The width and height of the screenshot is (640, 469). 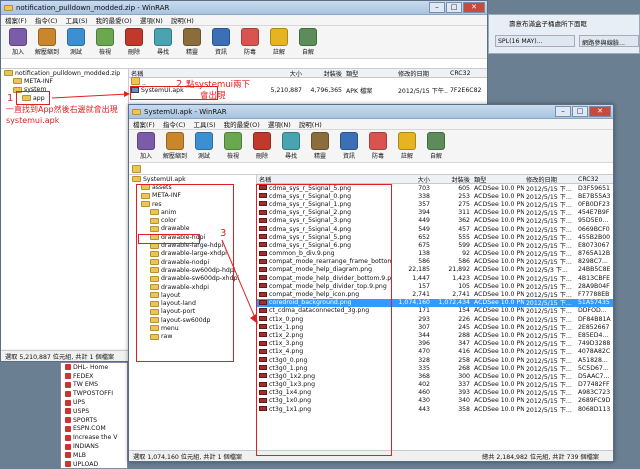 What do you see at coordinates (90, 96) in the screenshot?
I see `arrow-to-systemui-apk` at bounding box center [90, 96].